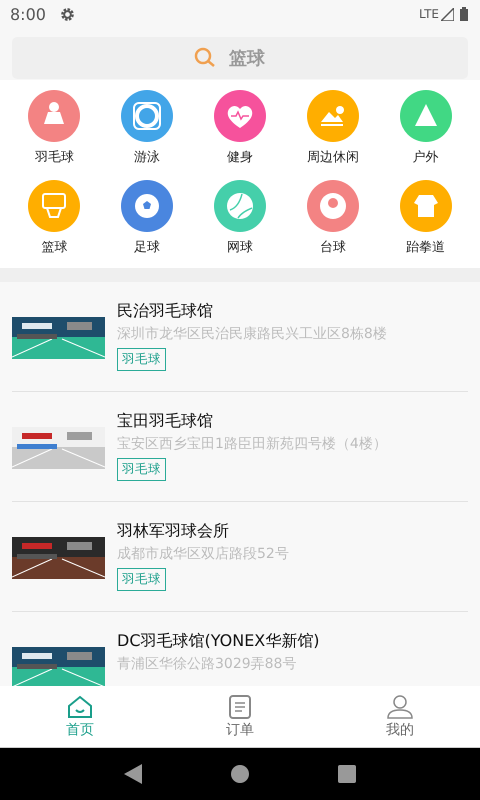  What do you see at coordinates (252, 334) in the screenshot?
I see `venue-address: 深圳市龙华区民治民康路民兴工业区8栋8楼` at bounding box center [252, 334].